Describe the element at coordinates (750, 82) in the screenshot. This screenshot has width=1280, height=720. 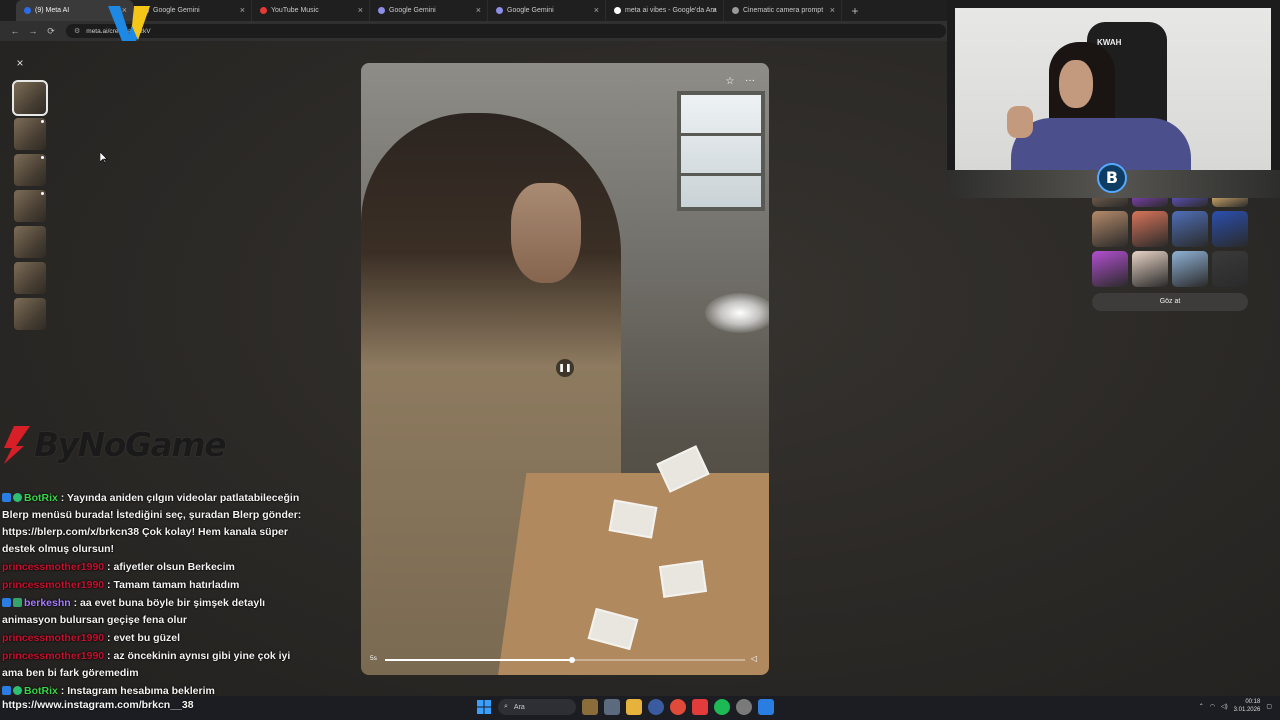
I see `more-options-icon: ···` at that location.